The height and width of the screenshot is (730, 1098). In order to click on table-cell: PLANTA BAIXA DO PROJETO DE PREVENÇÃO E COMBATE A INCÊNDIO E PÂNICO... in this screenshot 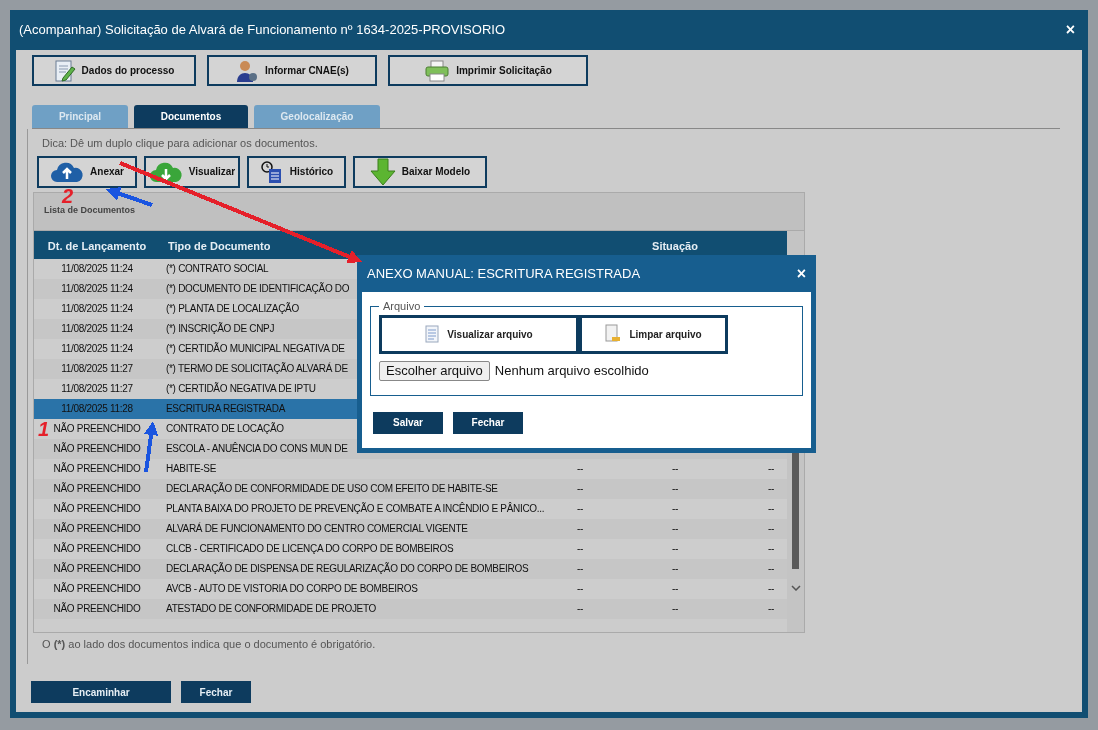, I will do `click(355, 508)`.